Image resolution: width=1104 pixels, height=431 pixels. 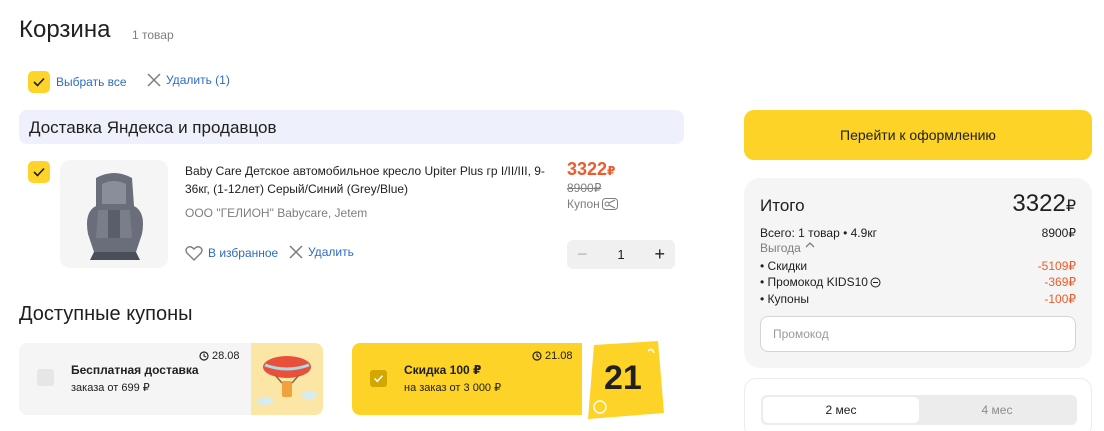 I want to click on product-image, so click(x=114, y=214).